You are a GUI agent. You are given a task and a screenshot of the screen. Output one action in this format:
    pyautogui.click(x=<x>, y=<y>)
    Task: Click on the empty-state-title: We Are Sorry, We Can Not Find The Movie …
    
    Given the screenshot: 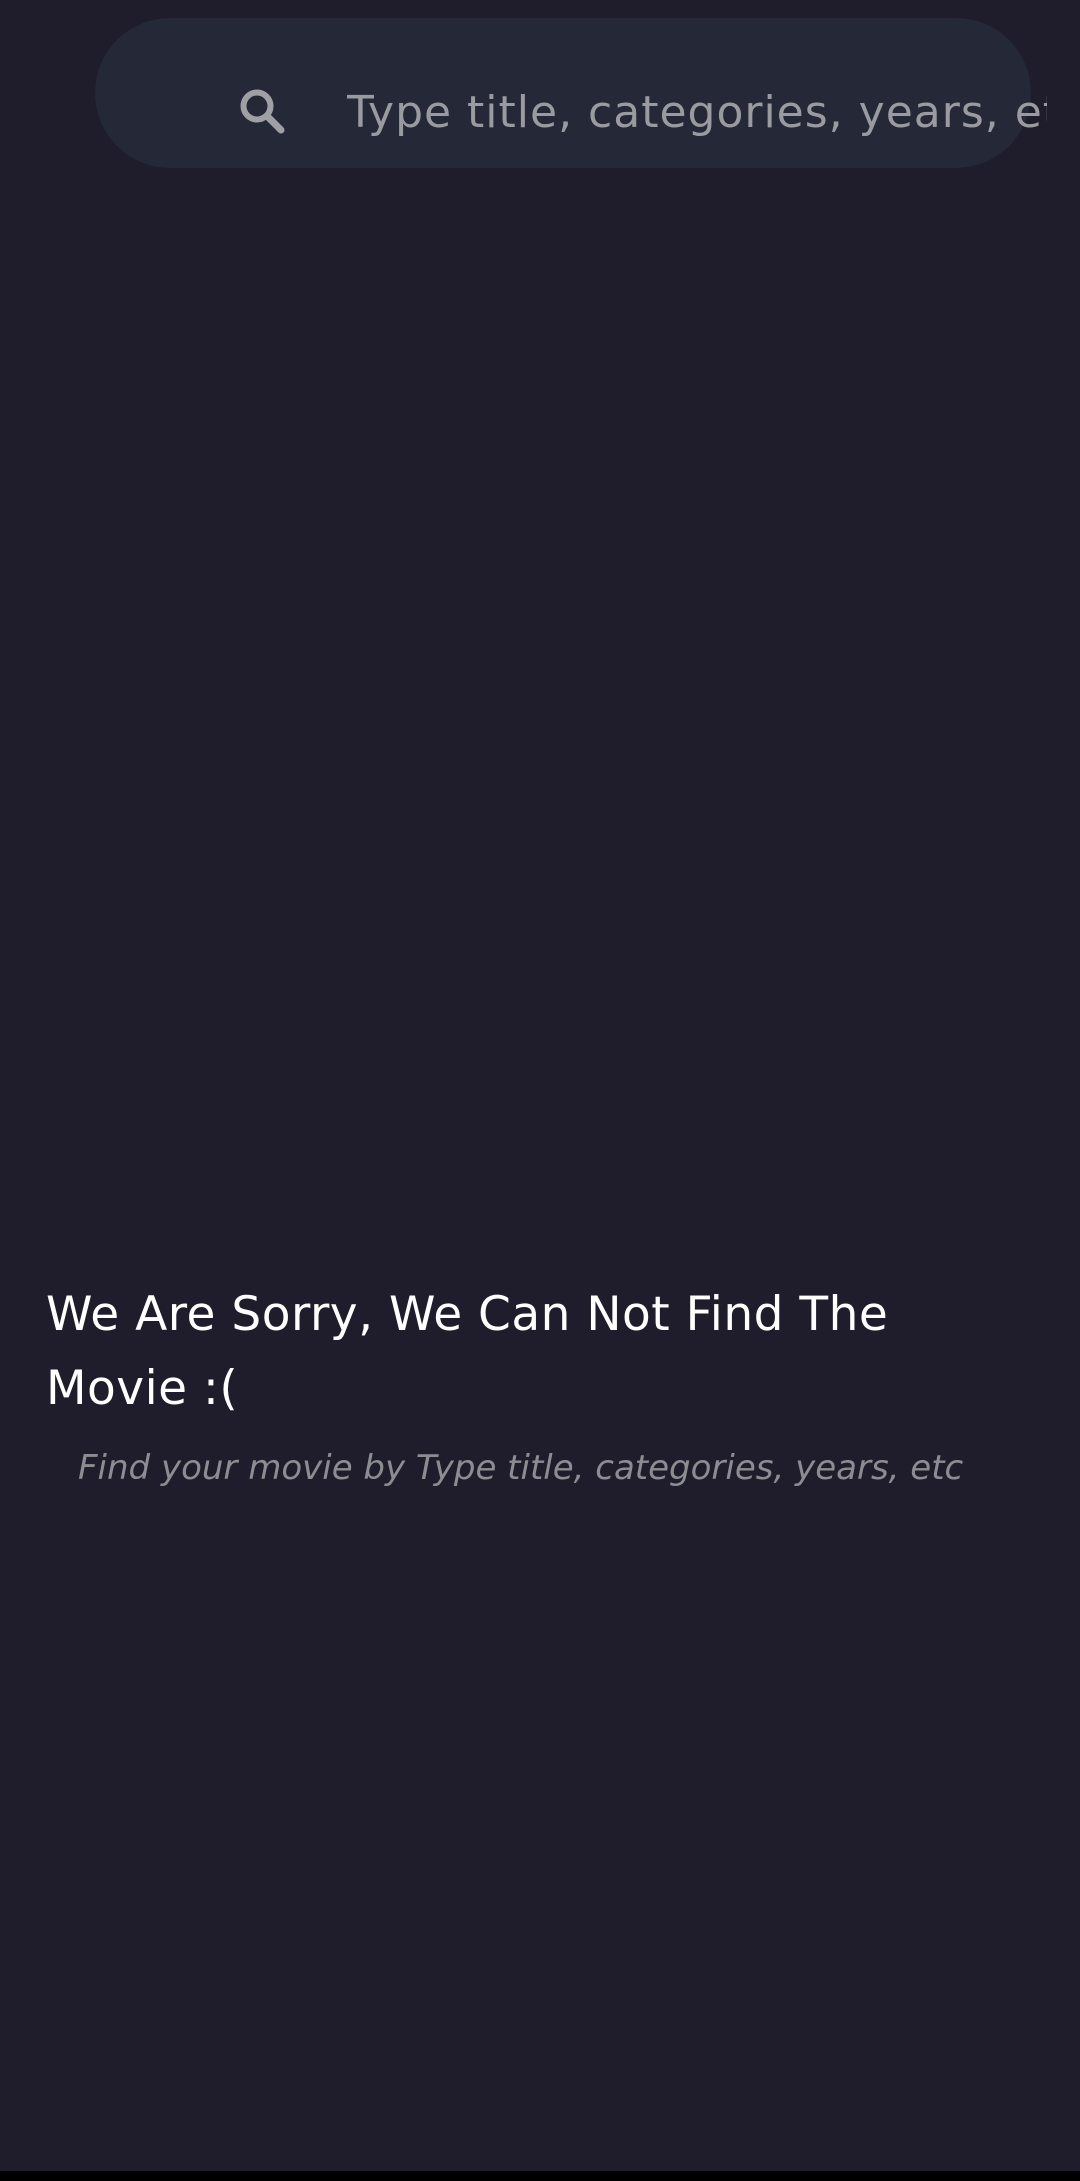 What is the action you would take?
    pyautogui.click(x=467, y=1351)
    